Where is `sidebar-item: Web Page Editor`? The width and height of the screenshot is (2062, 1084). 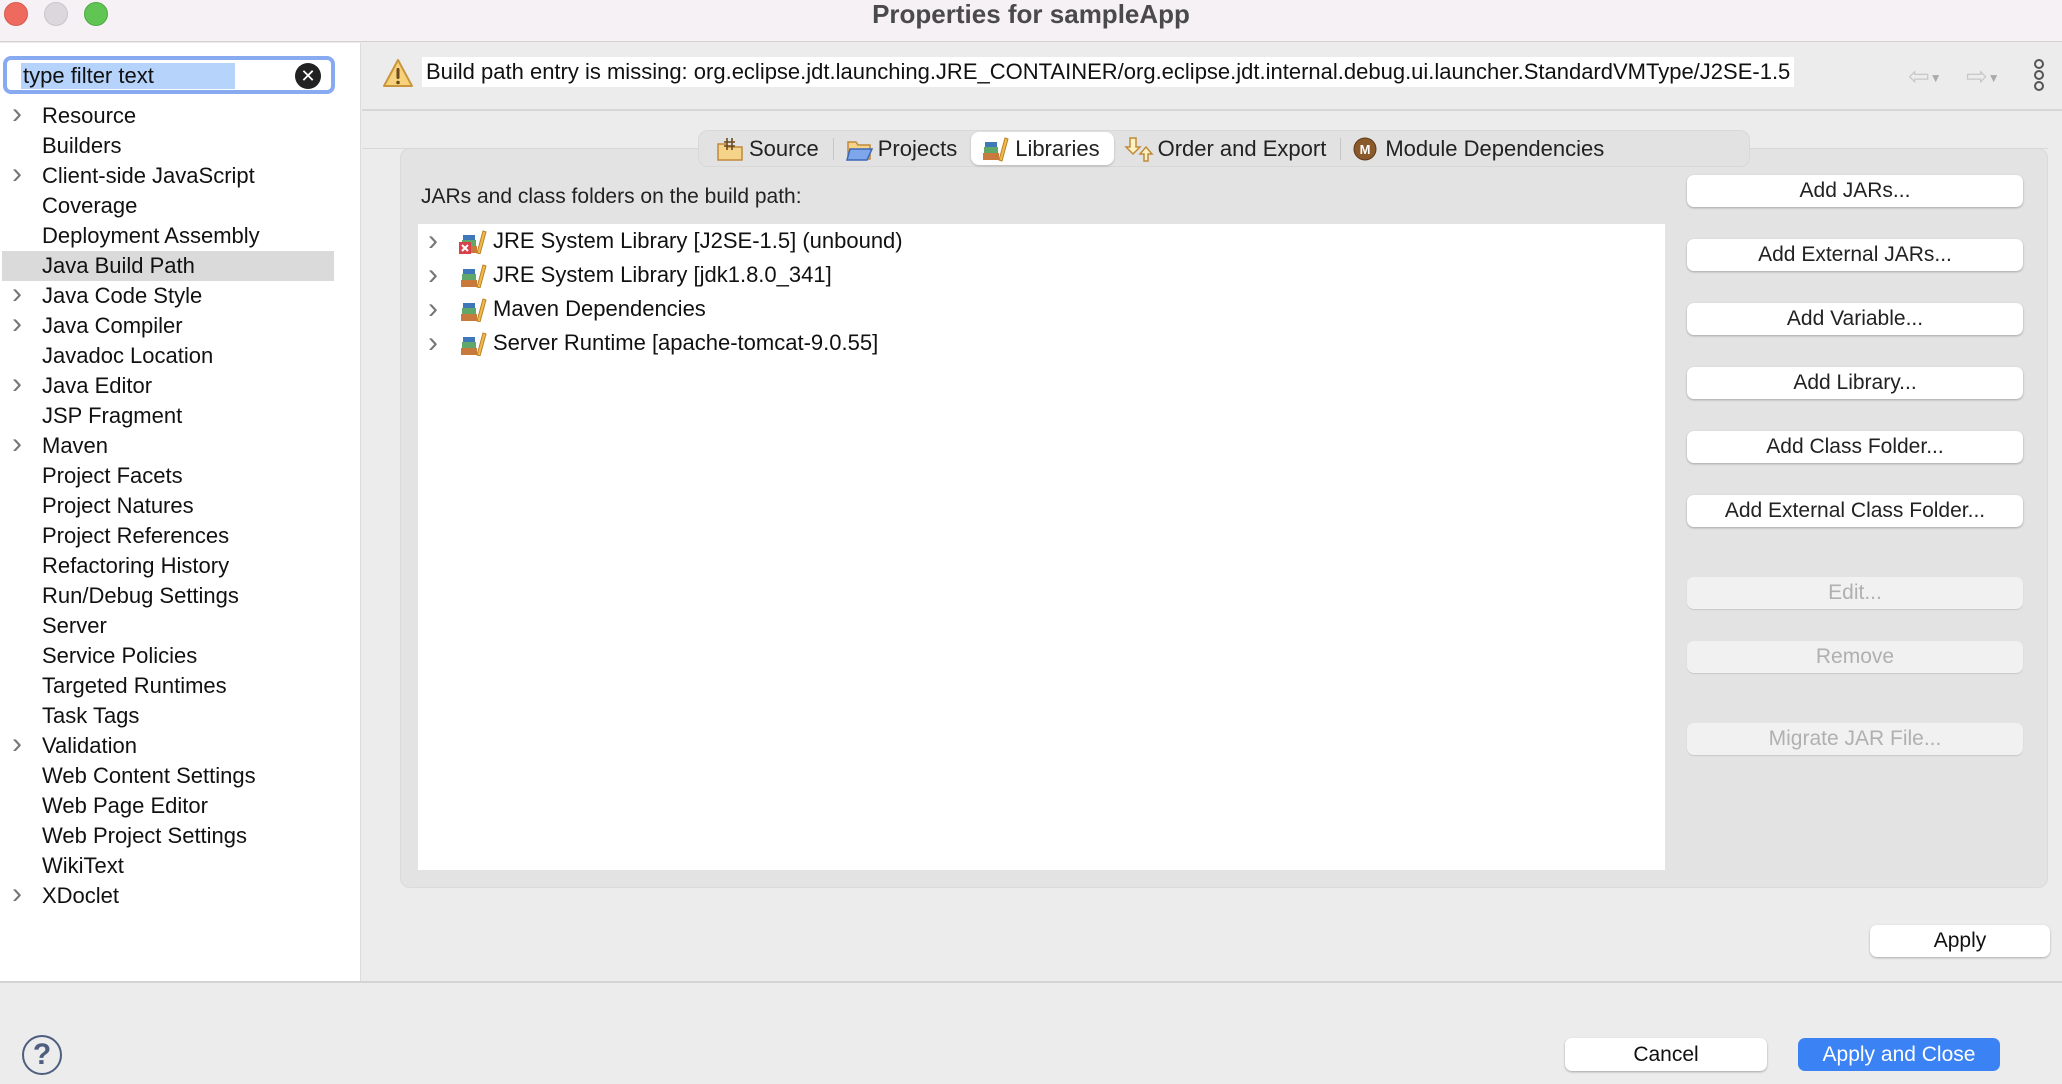 sidebar-item: Web Page Editor is located at coordinates (180, 806).